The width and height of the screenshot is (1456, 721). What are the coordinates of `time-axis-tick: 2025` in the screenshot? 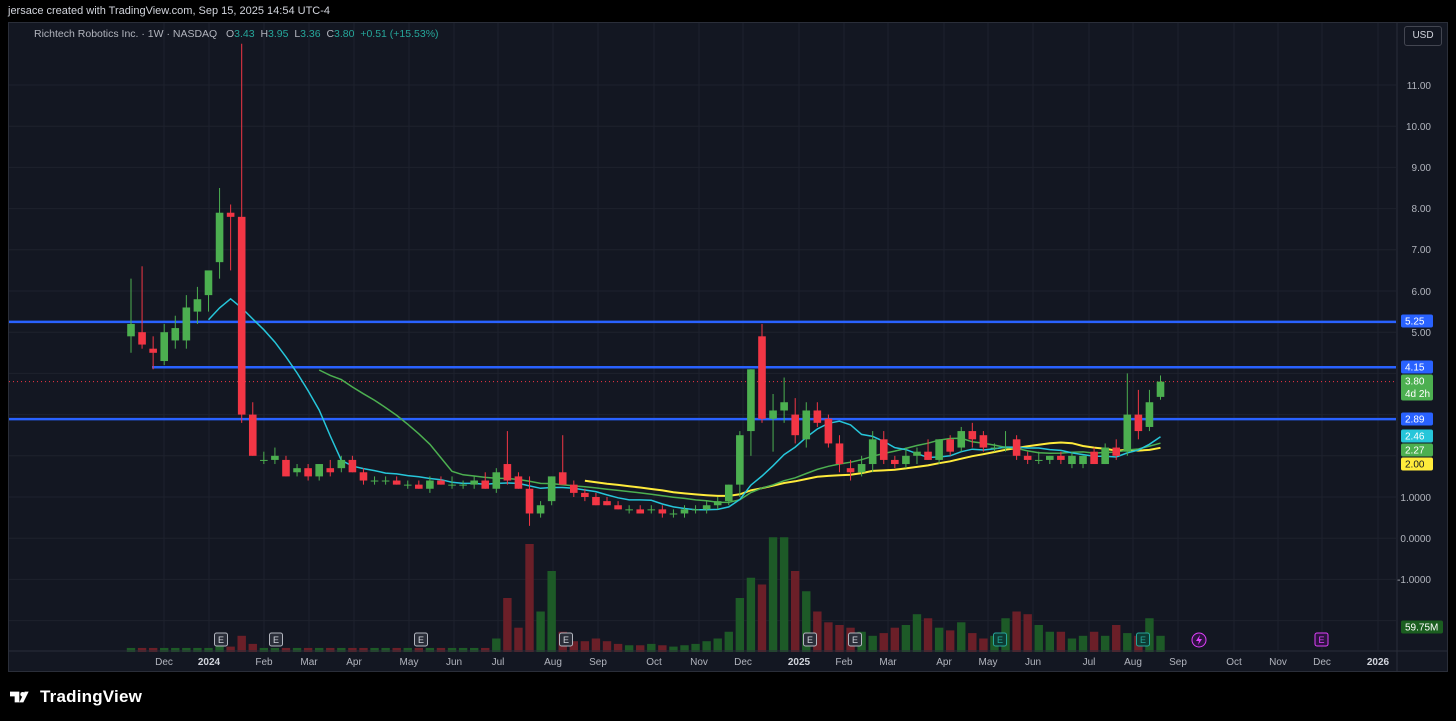 It's located at (799, 662).